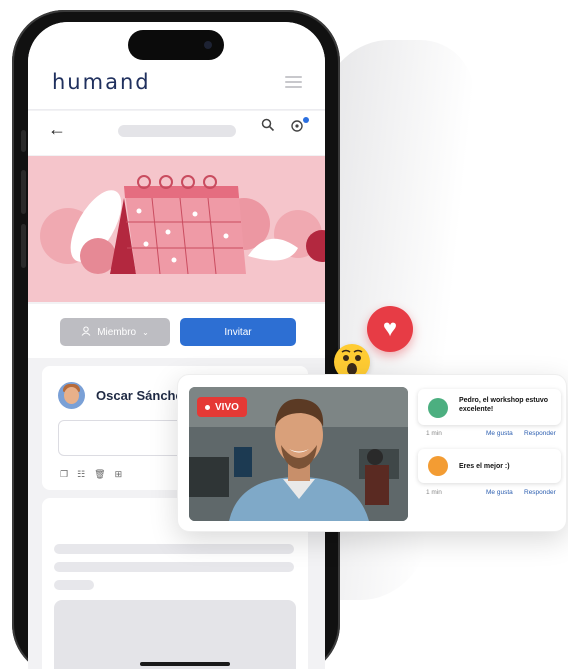  Describe the element at coordinates (268, 127) in the screenshot. I see `search-icon` at that location.